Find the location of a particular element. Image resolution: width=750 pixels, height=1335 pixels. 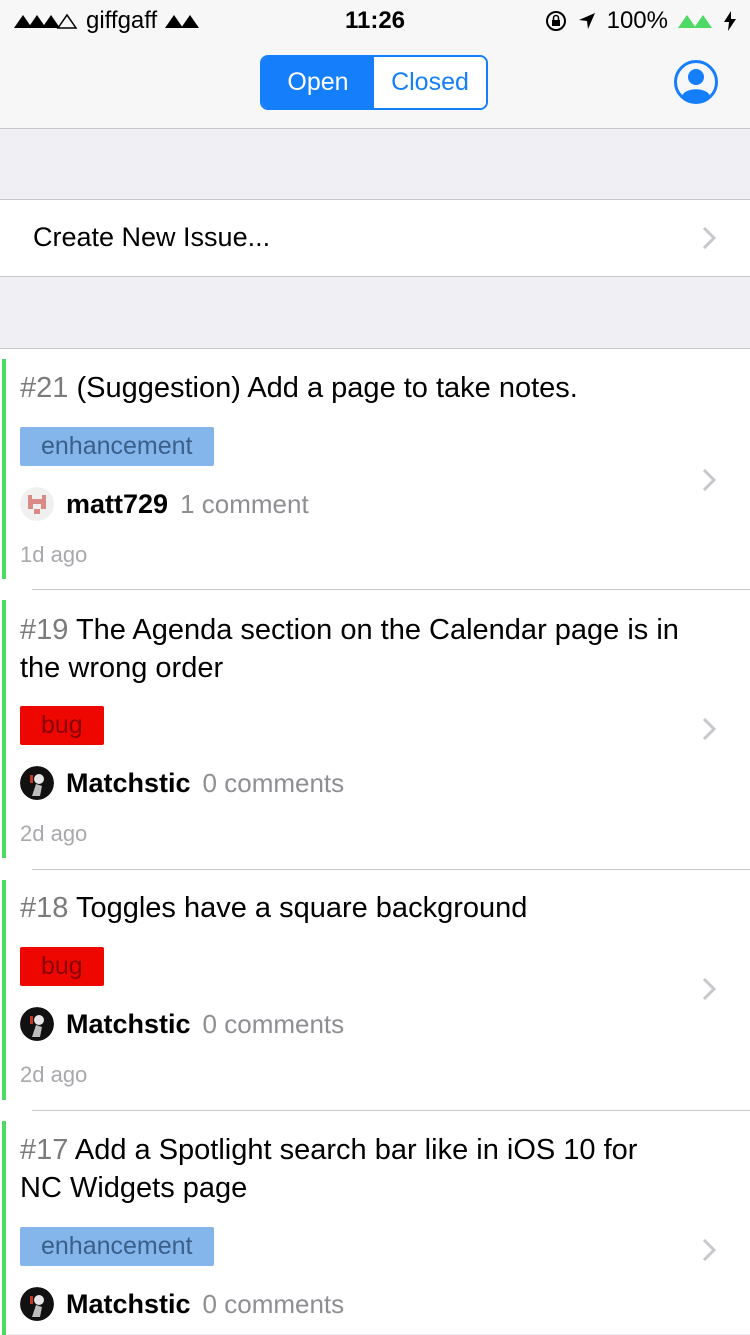

charging-bolt-icon is located at coordinates (730, 21).